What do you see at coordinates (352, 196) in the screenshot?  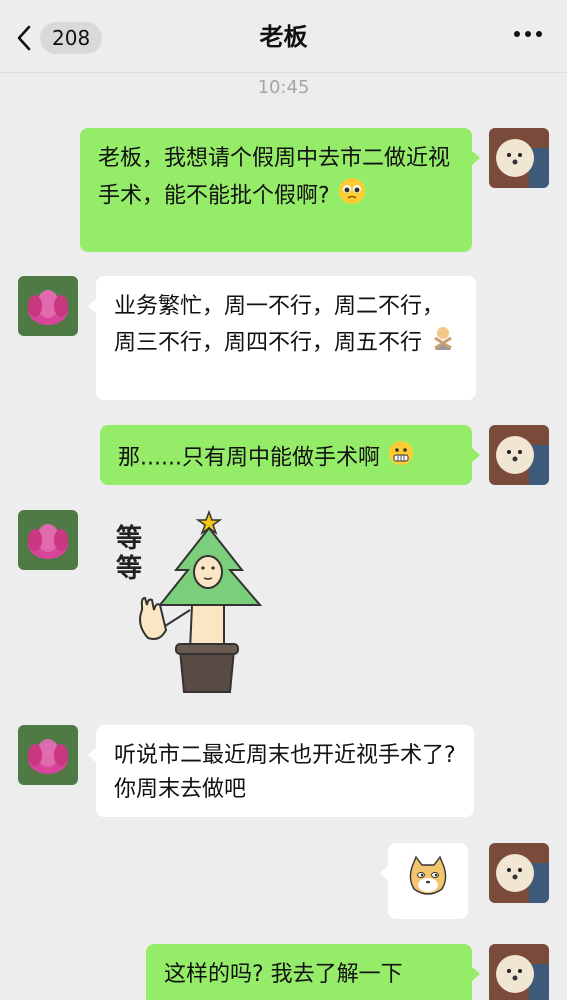 I see `pleading-face-icon` at bounding box center [352, 196].